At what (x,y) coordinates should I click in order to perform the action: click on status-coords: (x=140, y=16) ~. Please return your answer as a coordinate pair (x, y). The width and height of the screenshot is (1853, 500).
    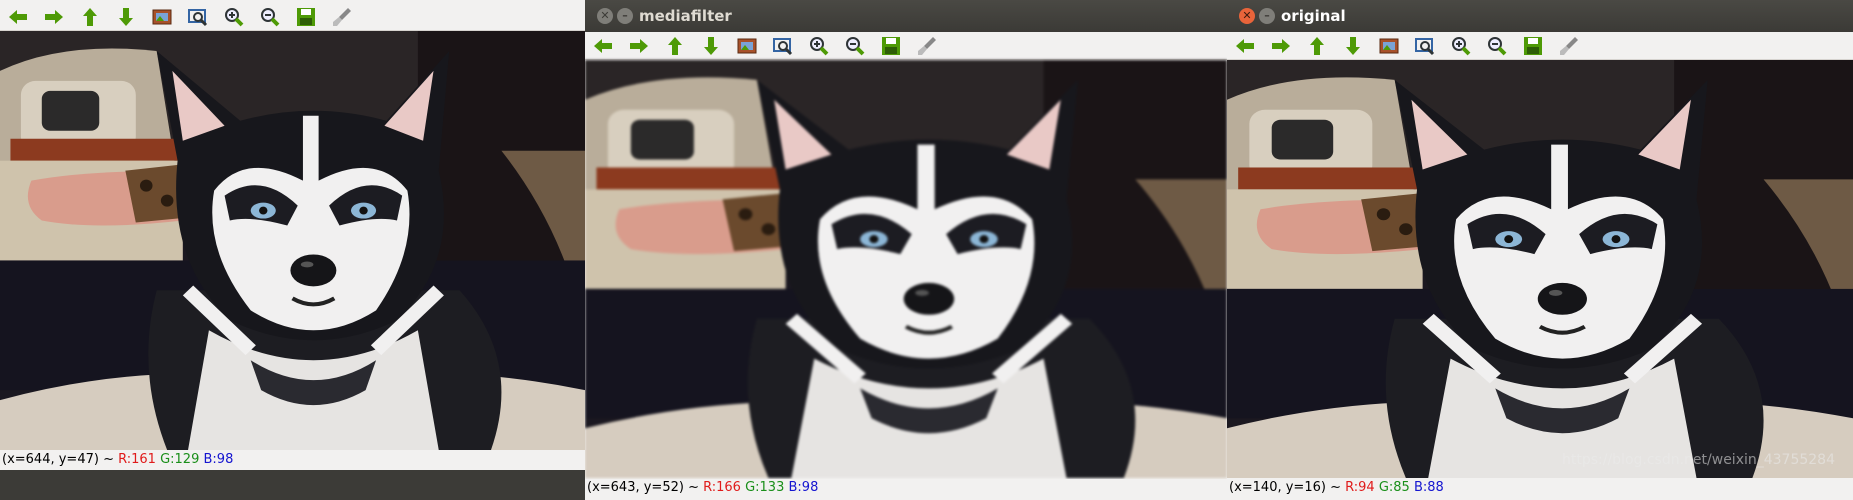
    Looking at the image, I should click on (1285, 487).